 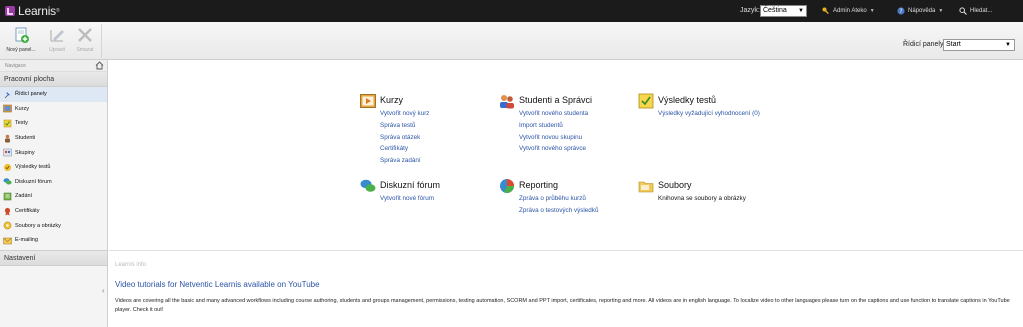 I want to click on edit-button: Upravit, so click(x=57, y=39).